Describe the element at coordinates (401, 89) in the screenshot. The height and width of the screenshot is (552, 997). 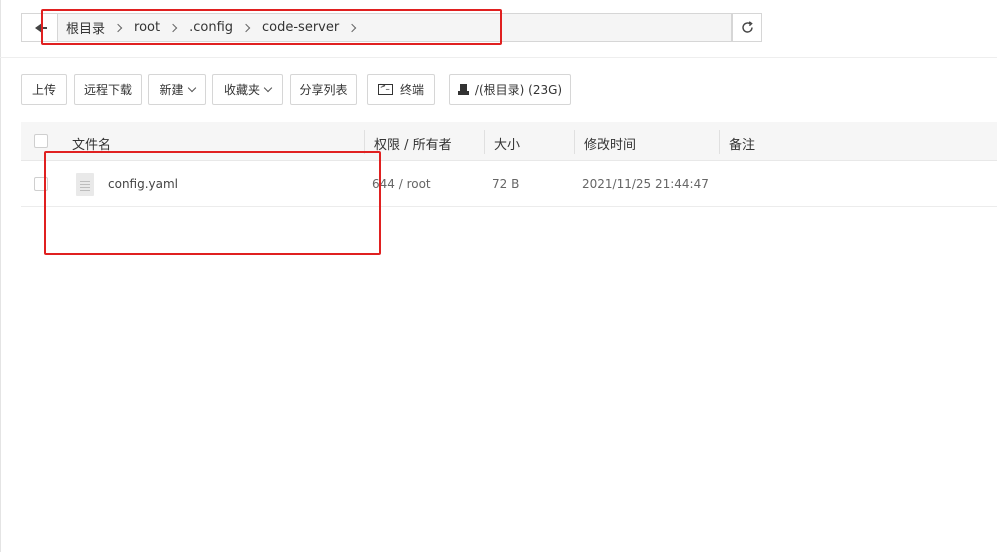
I see `terminal-button: 终端` at that location.